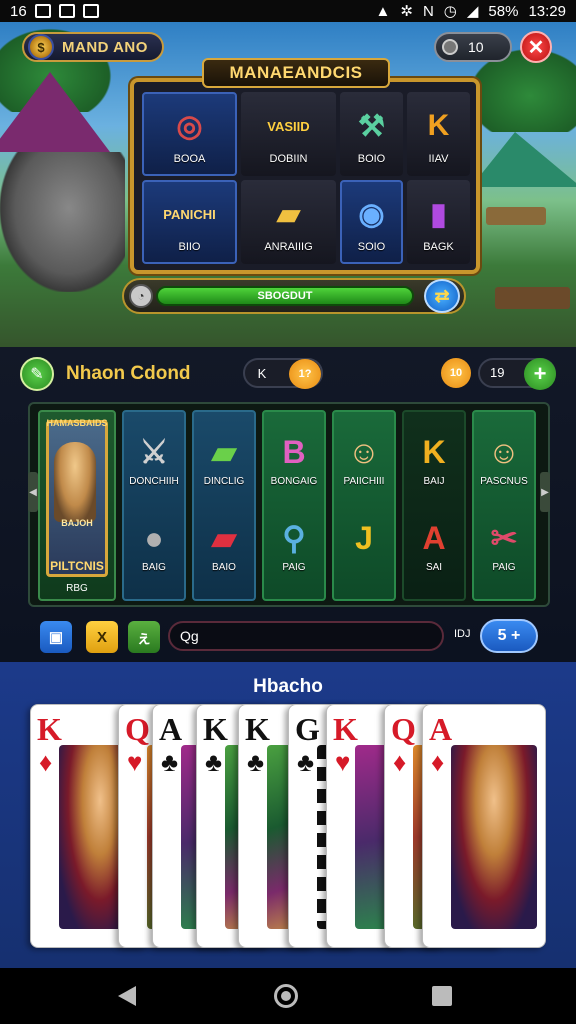 The width and height of the screenshot is (576, 1024). I want to click on battery-text: 58%, so click(503, 11).